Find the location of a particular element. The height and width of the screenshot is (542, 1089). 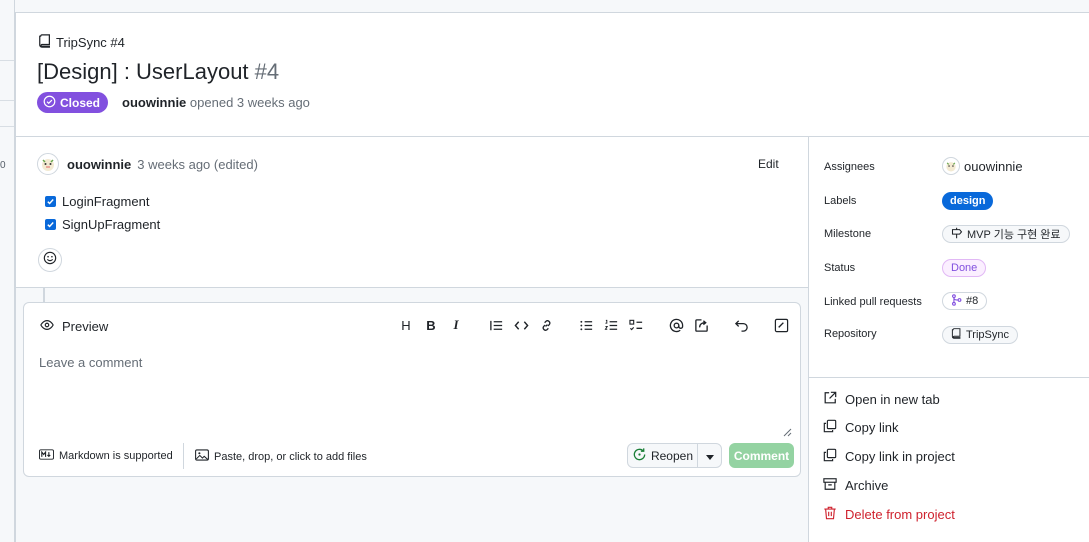

unordered-list-icon is located at coordinates (586, 325).